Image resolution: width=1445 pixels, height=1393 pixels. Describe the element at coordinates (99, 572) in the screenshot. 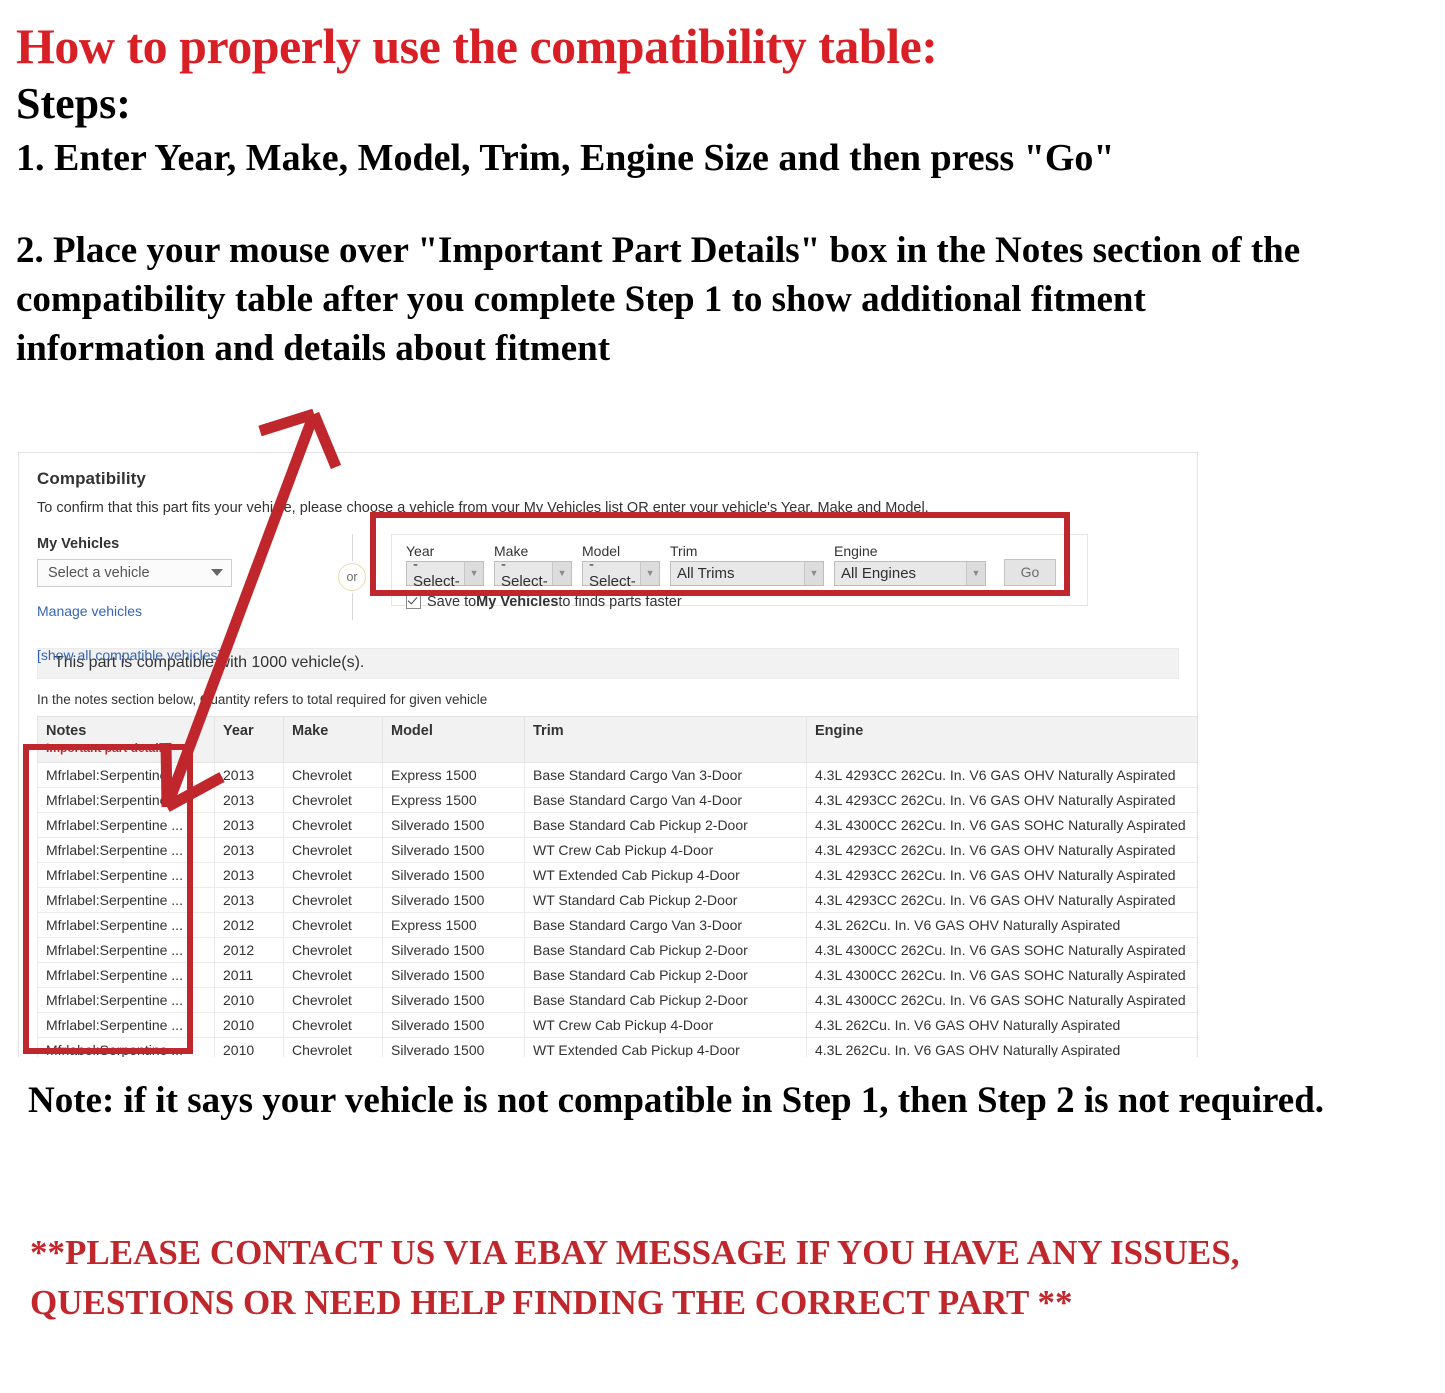

I see `my-vehicles-select-value: Select a vehicle` at that location.